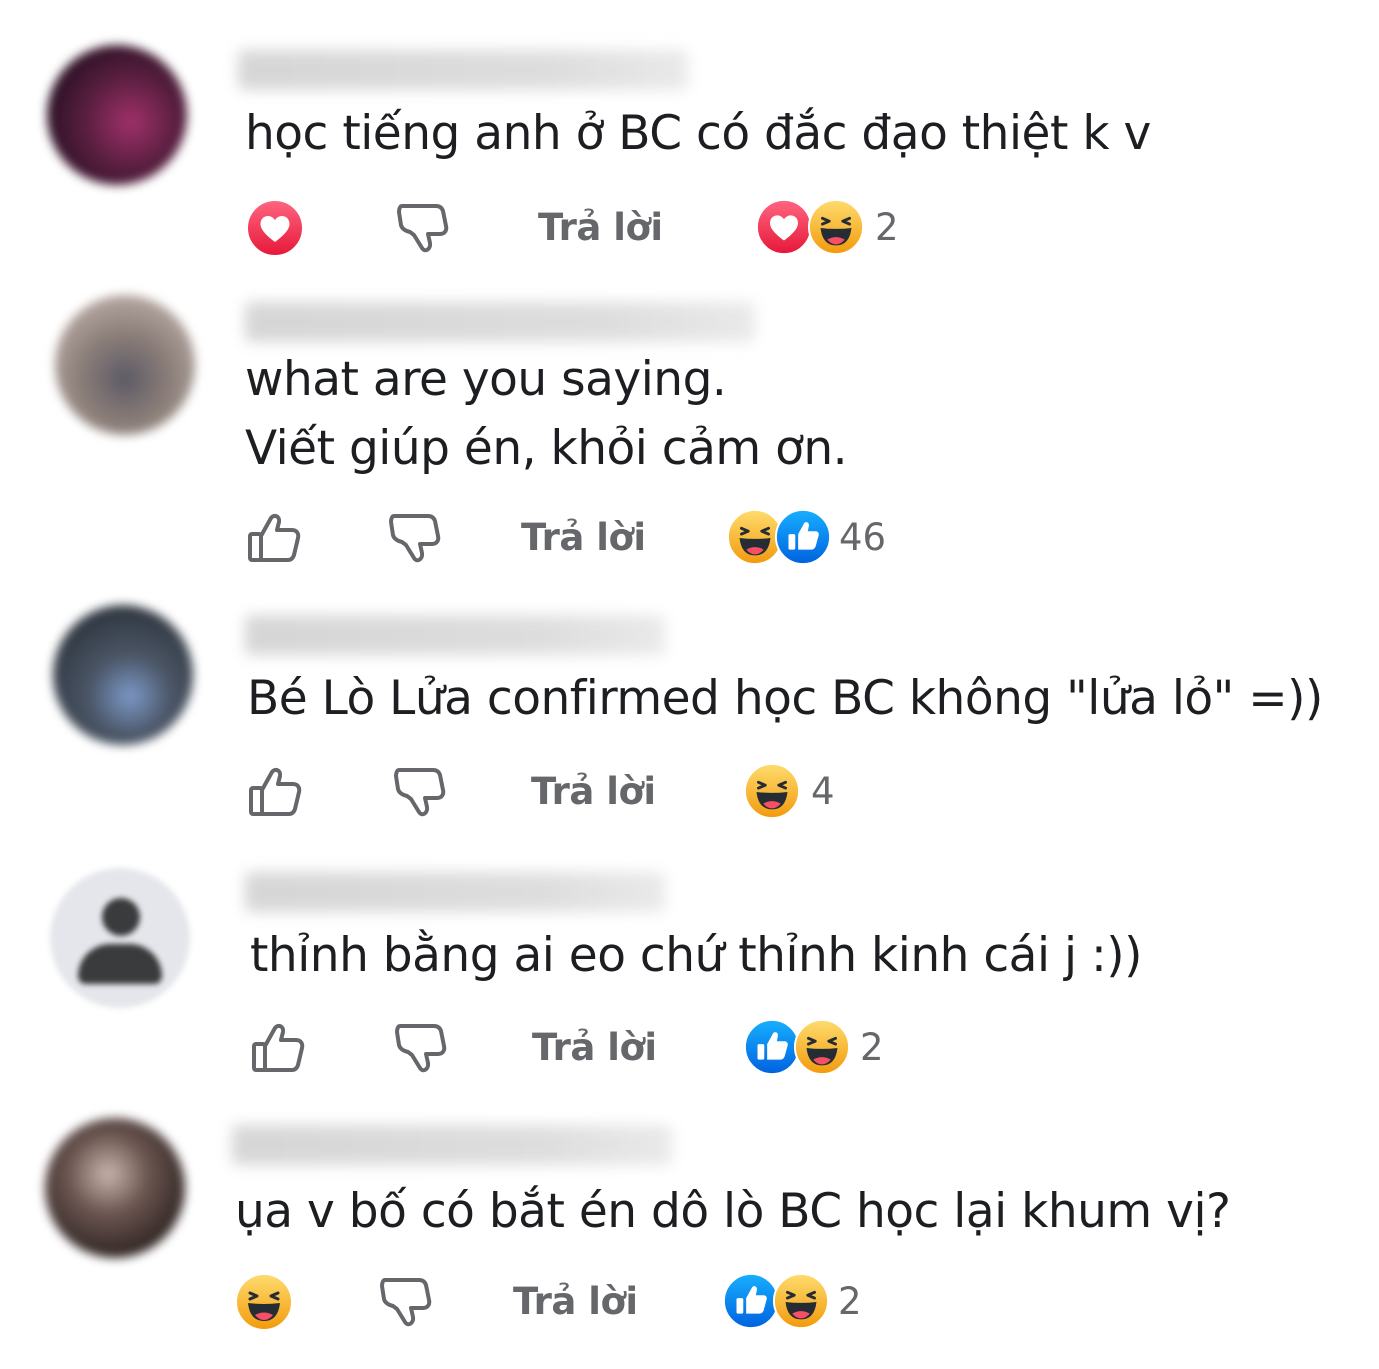 Image resolution: width=1379 pixels, height=1369 pixels. What do you see at coordinates (486, 379) in the screenshot?
I see `comment-text: what are you saying.` at bounding box center [486, 379].